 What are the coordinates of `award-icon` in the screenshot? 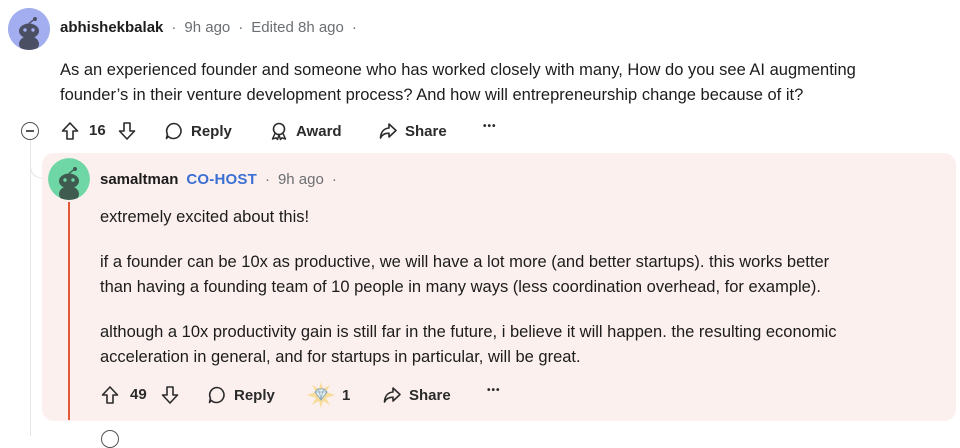 It's located at (279, 131).